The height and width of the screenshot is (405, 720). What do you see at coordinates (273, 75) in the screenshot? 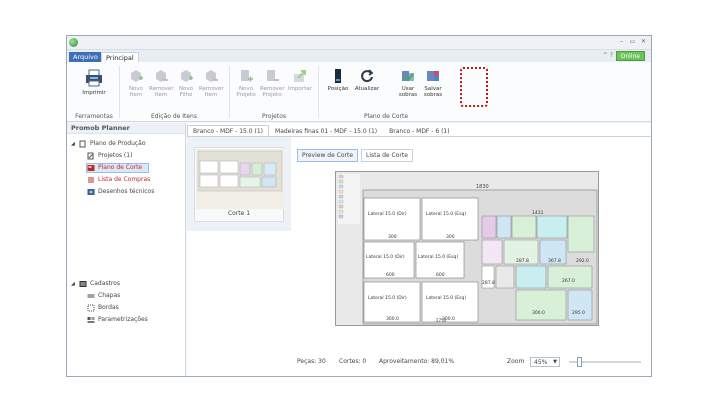
I see `remove-project-icon` at bounding box center [273, 75].